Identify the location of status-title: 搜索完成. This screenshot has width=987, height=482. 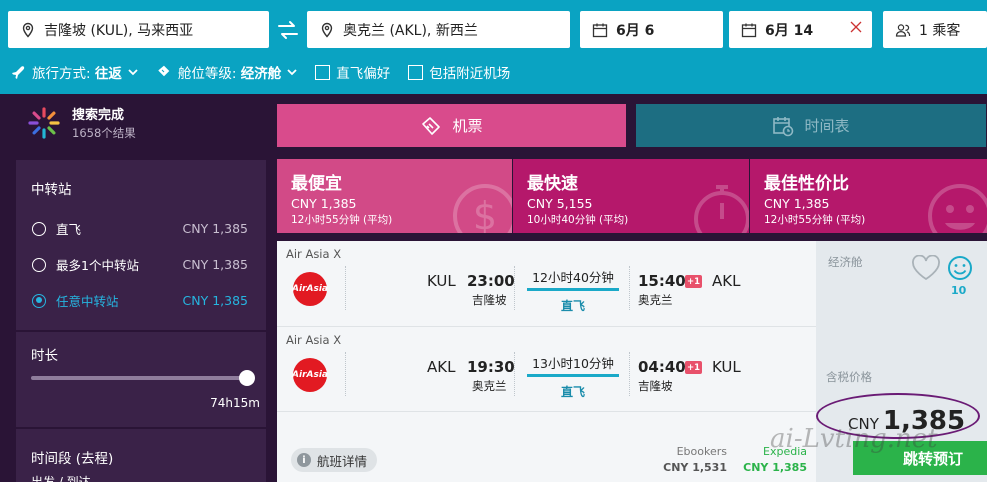
(98, 115).